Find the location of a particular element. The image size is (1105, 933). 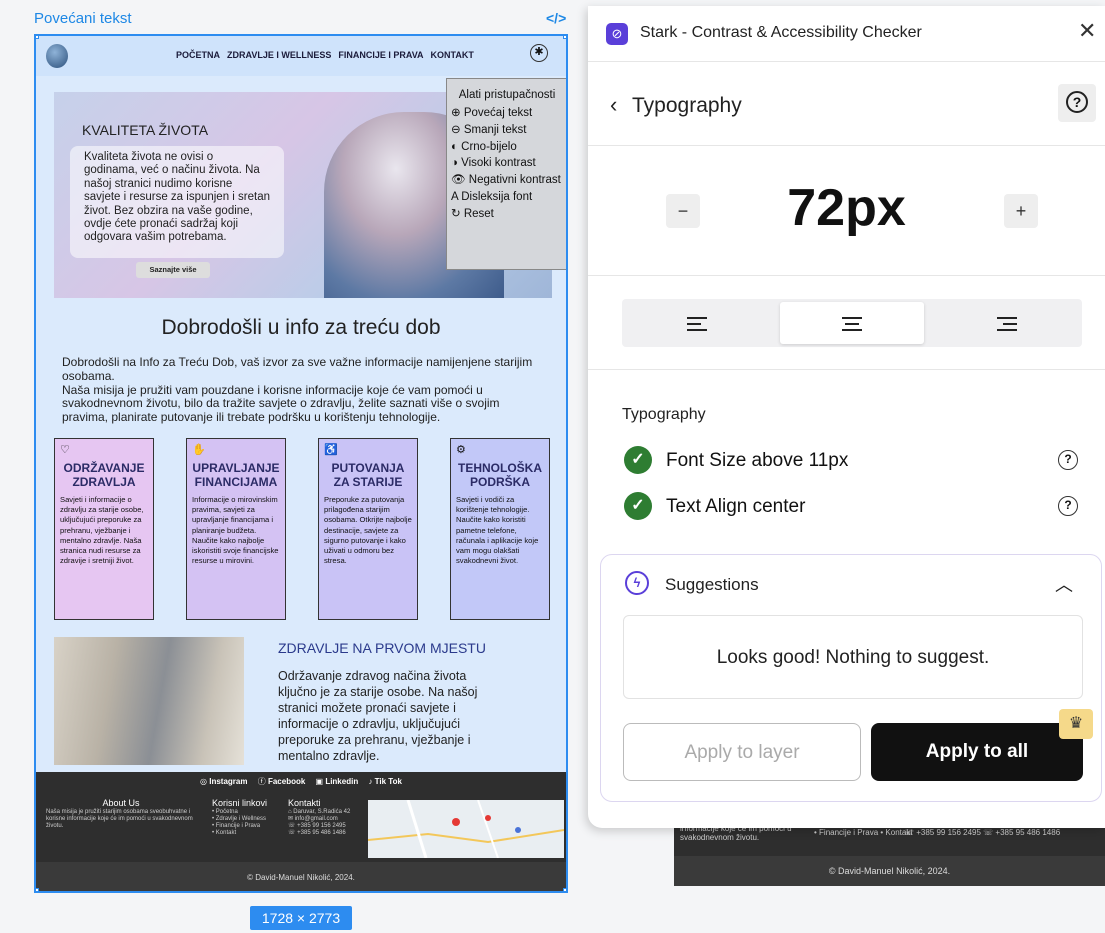

text-align-control is located at coordinates (846, 323).